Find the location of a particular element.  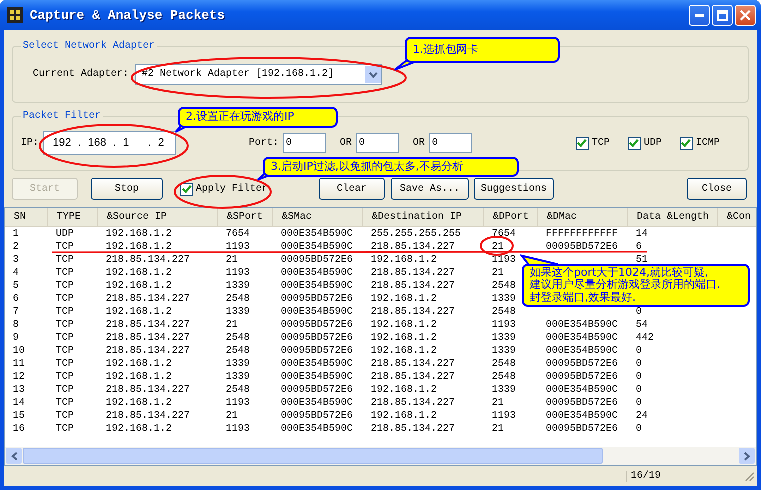

column-header: &SMac is located at coordinates (318, 217).